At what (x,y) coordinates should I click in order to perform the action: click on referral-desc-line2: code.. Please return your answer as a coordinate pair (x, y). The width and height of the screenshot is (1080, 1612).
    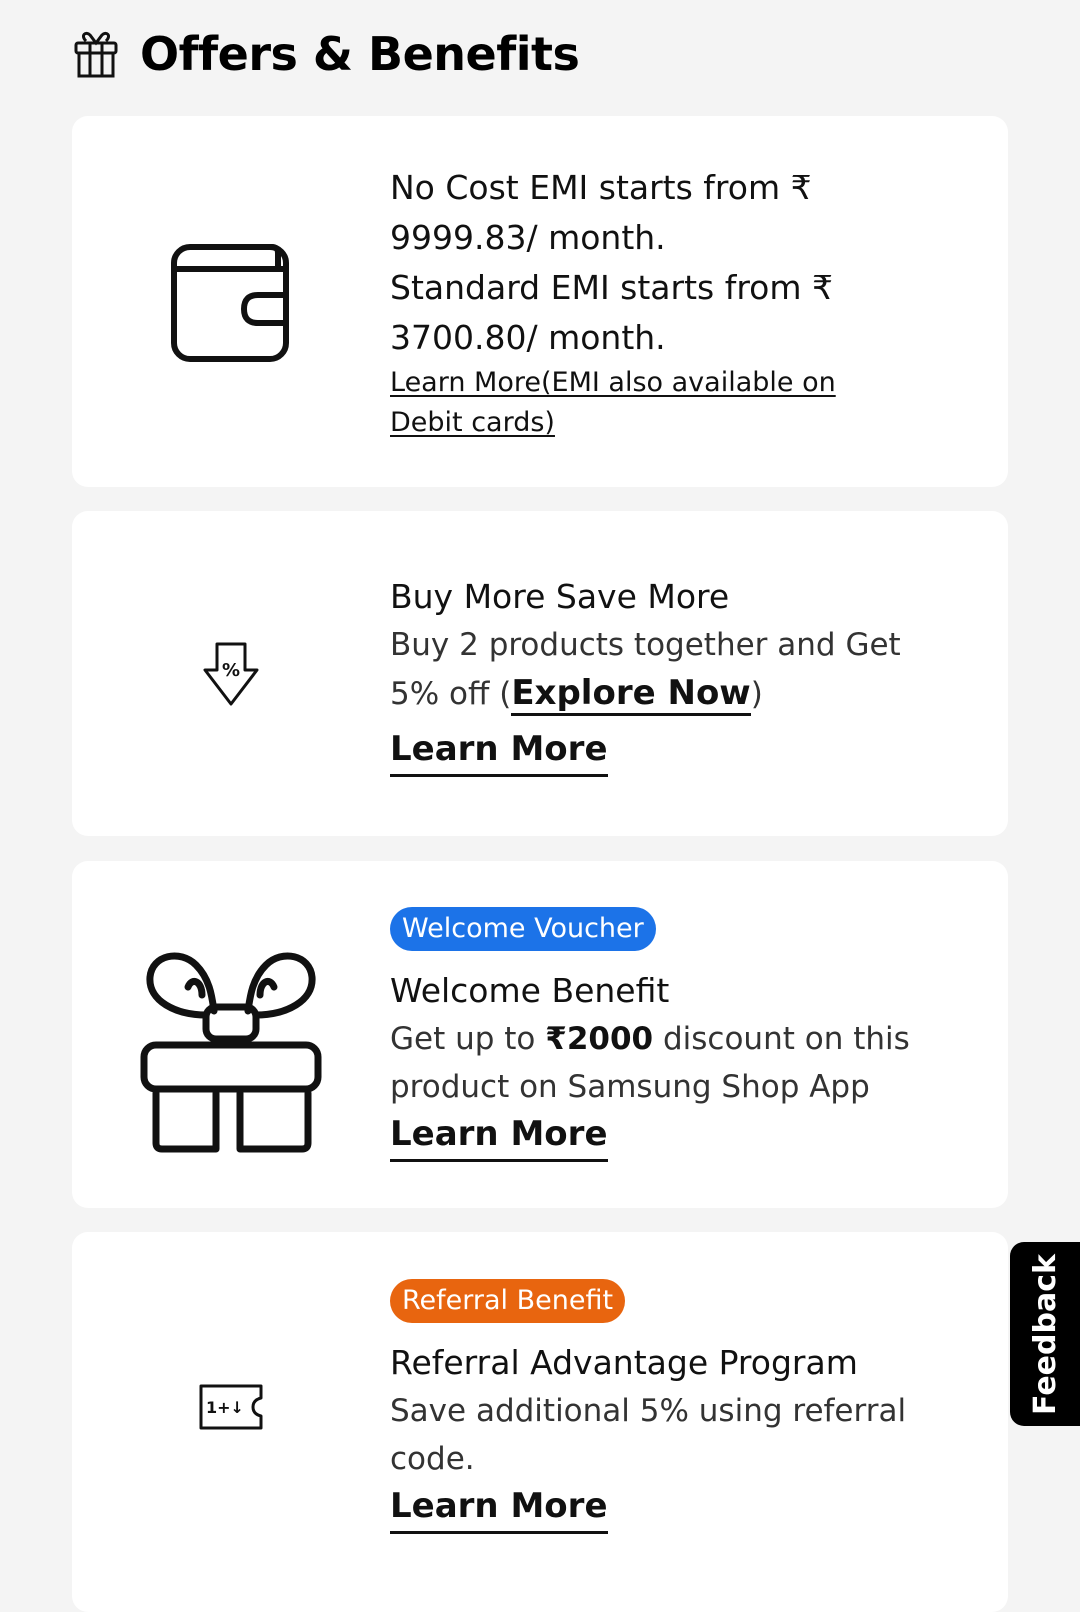
    Looking at the image, I should click on (432, 1459).